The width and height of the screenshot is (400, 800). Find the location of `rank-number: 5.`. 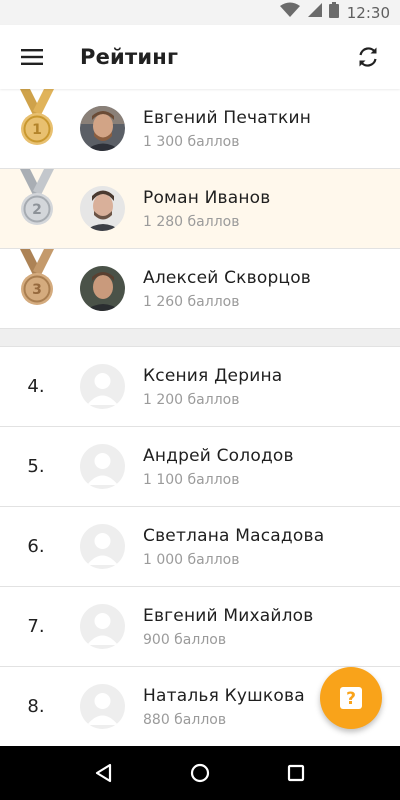

rank-number: 5. is located at coordinates (36, 466).